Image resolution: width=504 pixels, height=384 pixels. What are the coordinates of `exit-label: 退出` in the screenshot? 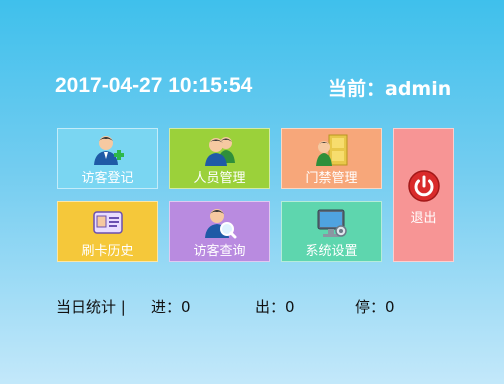 It's located at (423, 218).